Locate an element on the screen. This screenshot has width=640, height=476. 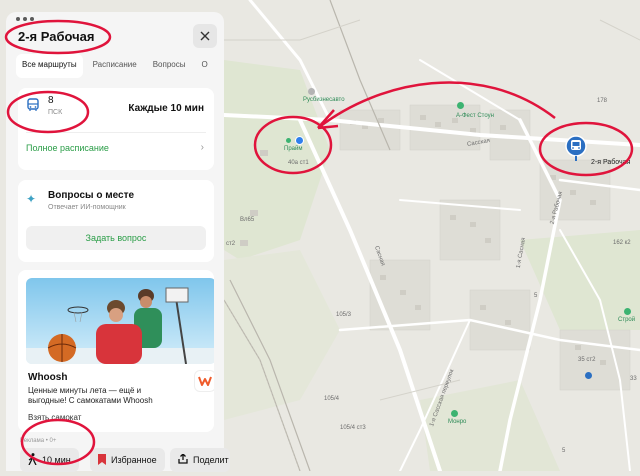
map-label-5: 5 is located at coordinates (536, 296).